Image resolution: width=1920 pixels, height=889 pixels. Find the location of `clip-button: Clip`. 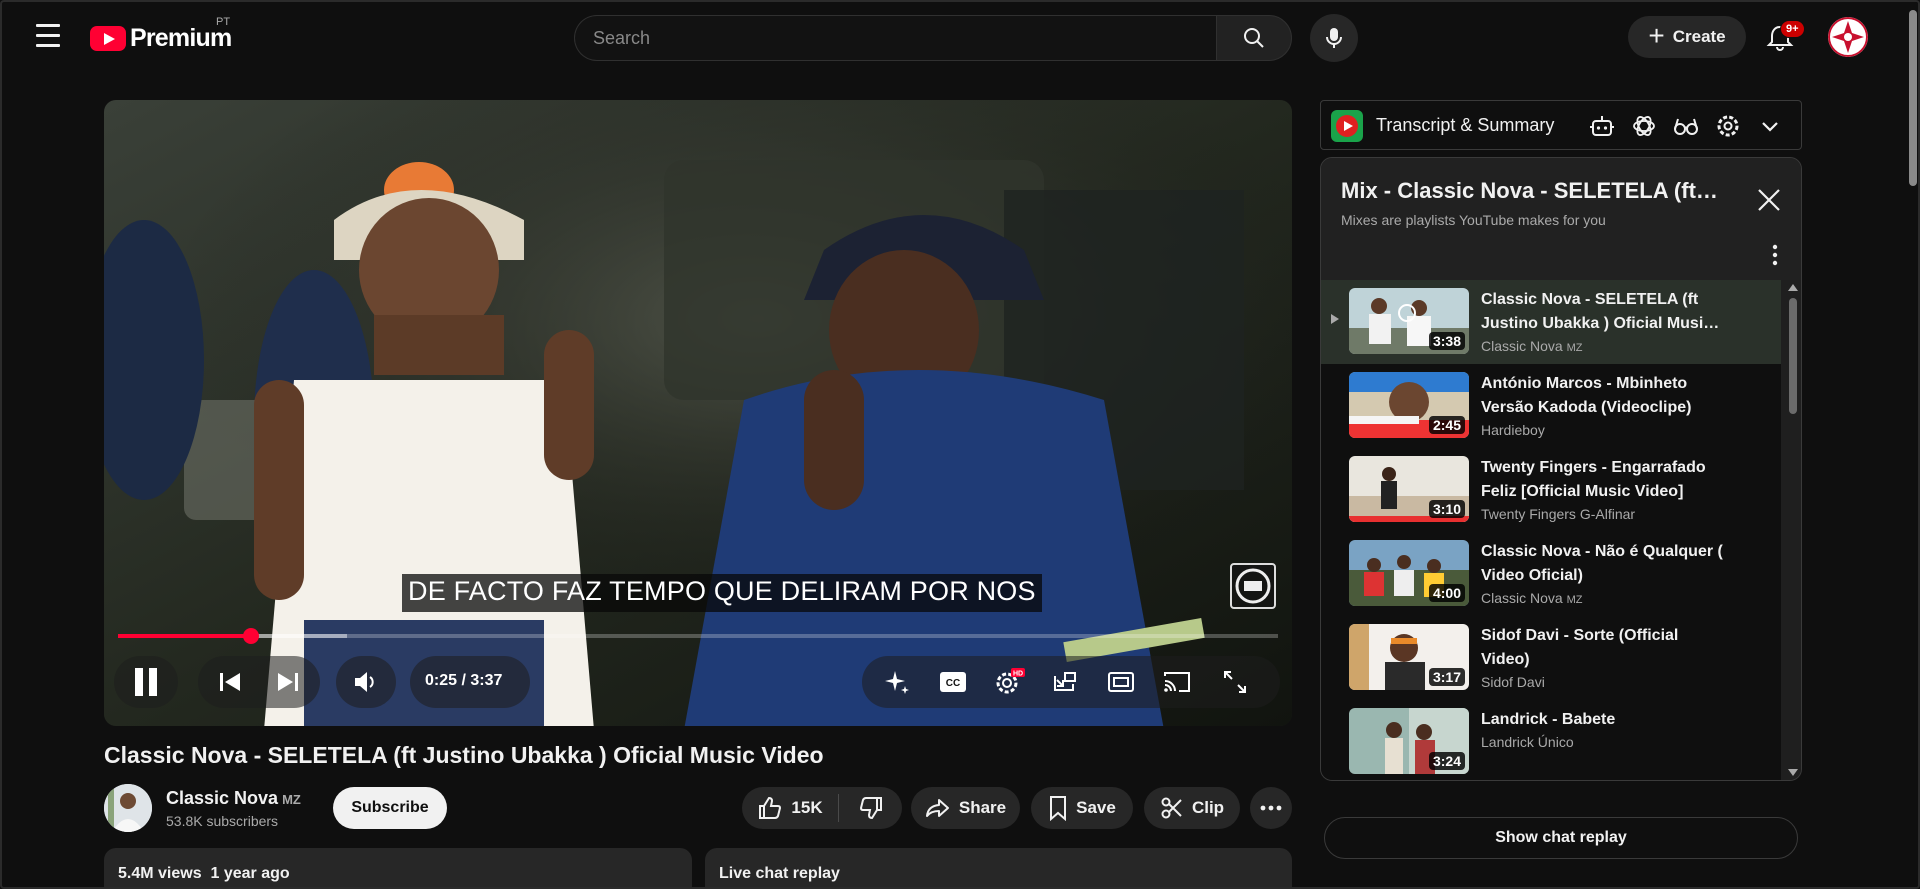

clip-button: Clip is located at coordinates (1192, 808).